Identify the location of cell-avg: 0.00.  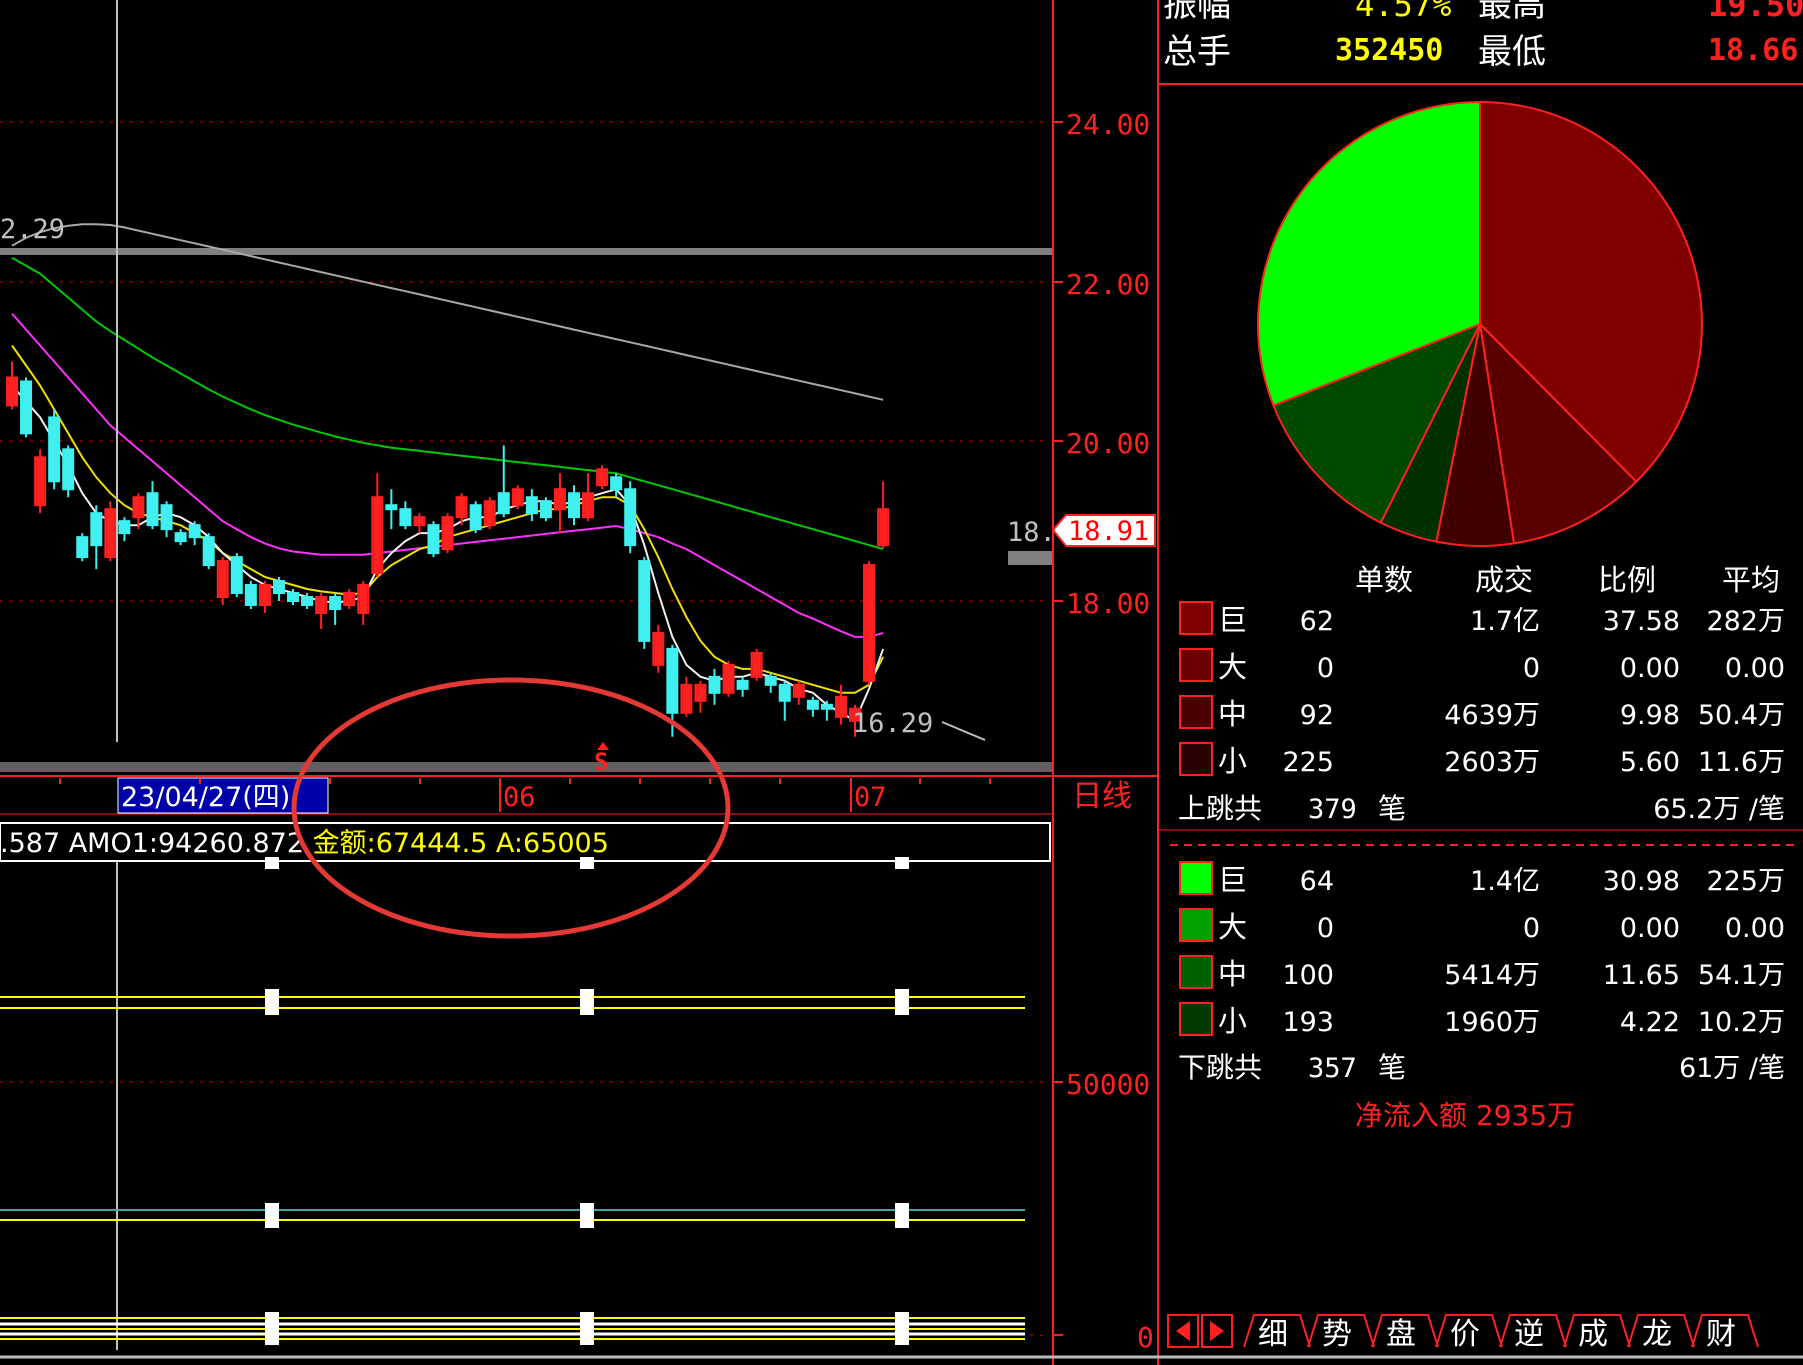
(1755, 928).